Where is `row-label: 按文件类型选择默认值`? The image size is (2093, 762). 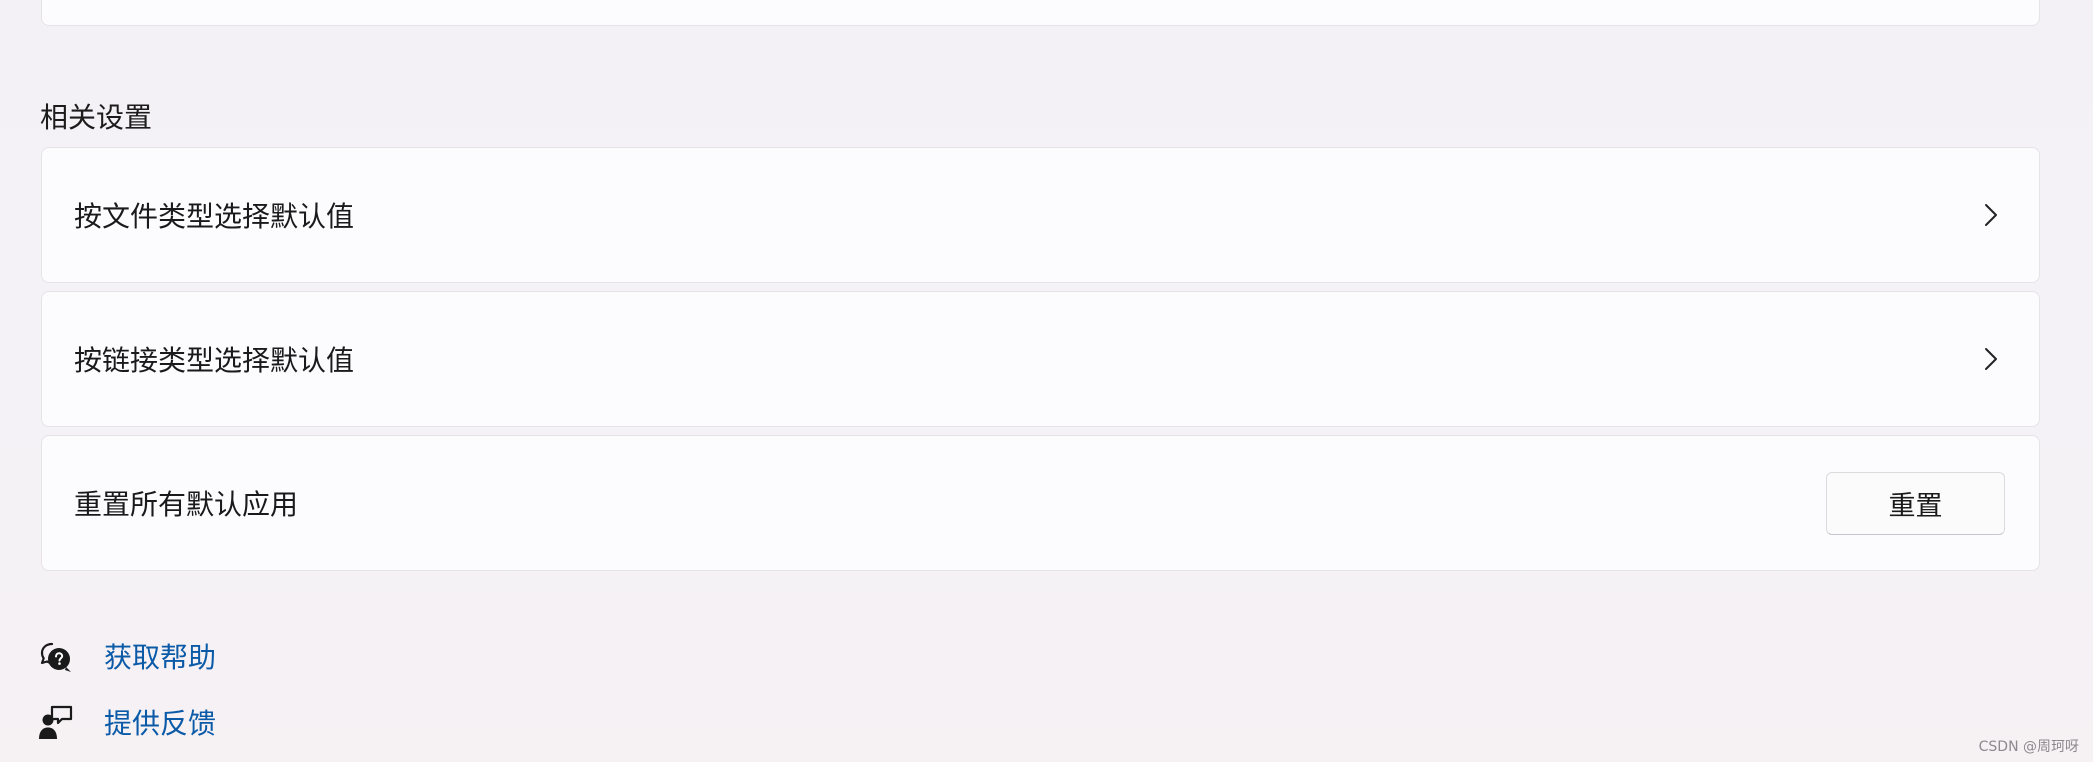 row-label: 按文件类型选择默认值 is located at coordinates (214, 216).